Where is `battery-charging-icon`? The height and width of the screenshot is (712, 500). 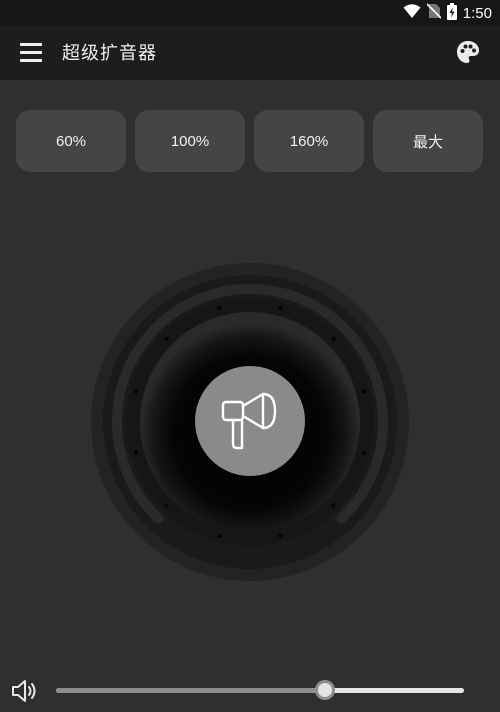 battery-charging-icon is located at coordinates (451, 13).